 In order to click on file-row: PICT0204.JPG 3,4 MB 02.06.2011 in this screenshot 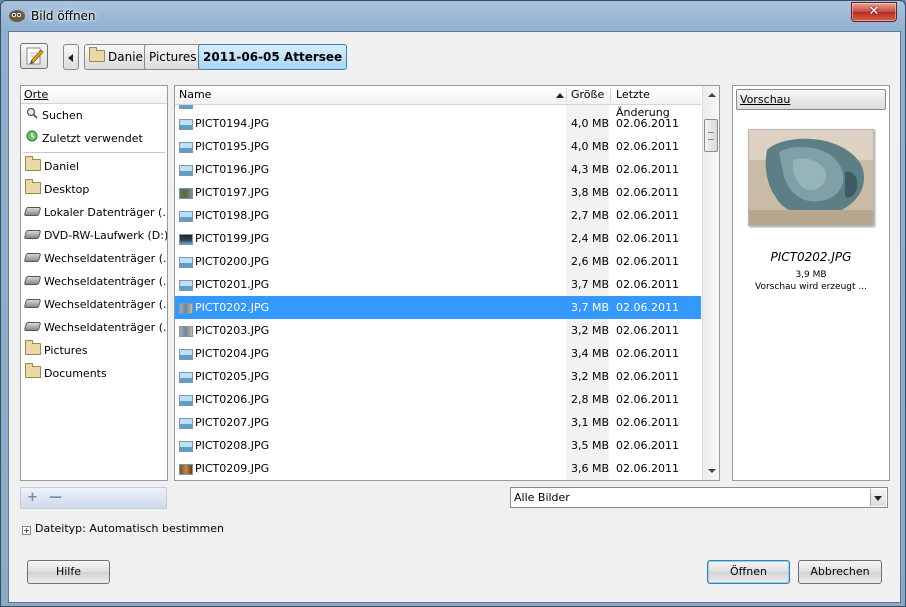, I will do `click(438, 353)`.